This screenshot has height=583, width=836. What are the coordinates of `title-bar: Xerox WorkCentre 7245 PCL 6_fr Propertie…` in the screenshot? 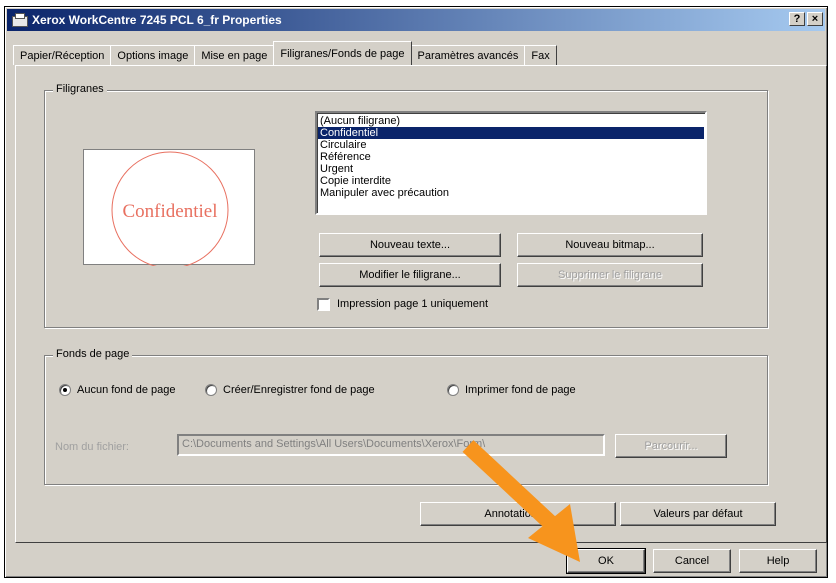 It's located at (416, 20).